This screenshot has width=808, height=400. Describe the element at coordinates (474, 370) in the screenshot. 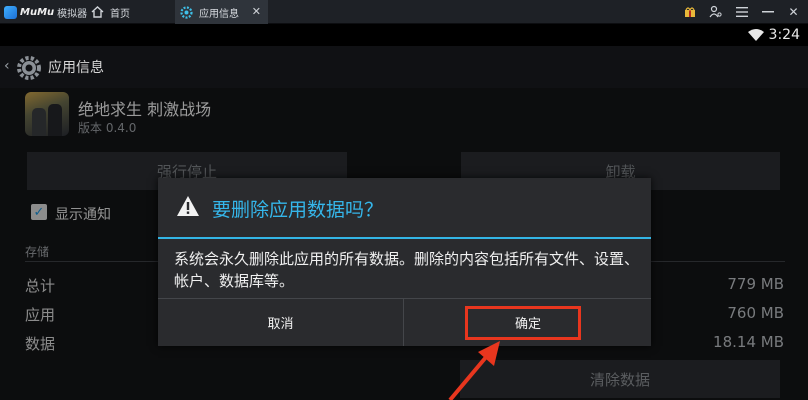

I see `annotation-arrow-icon` at that location.